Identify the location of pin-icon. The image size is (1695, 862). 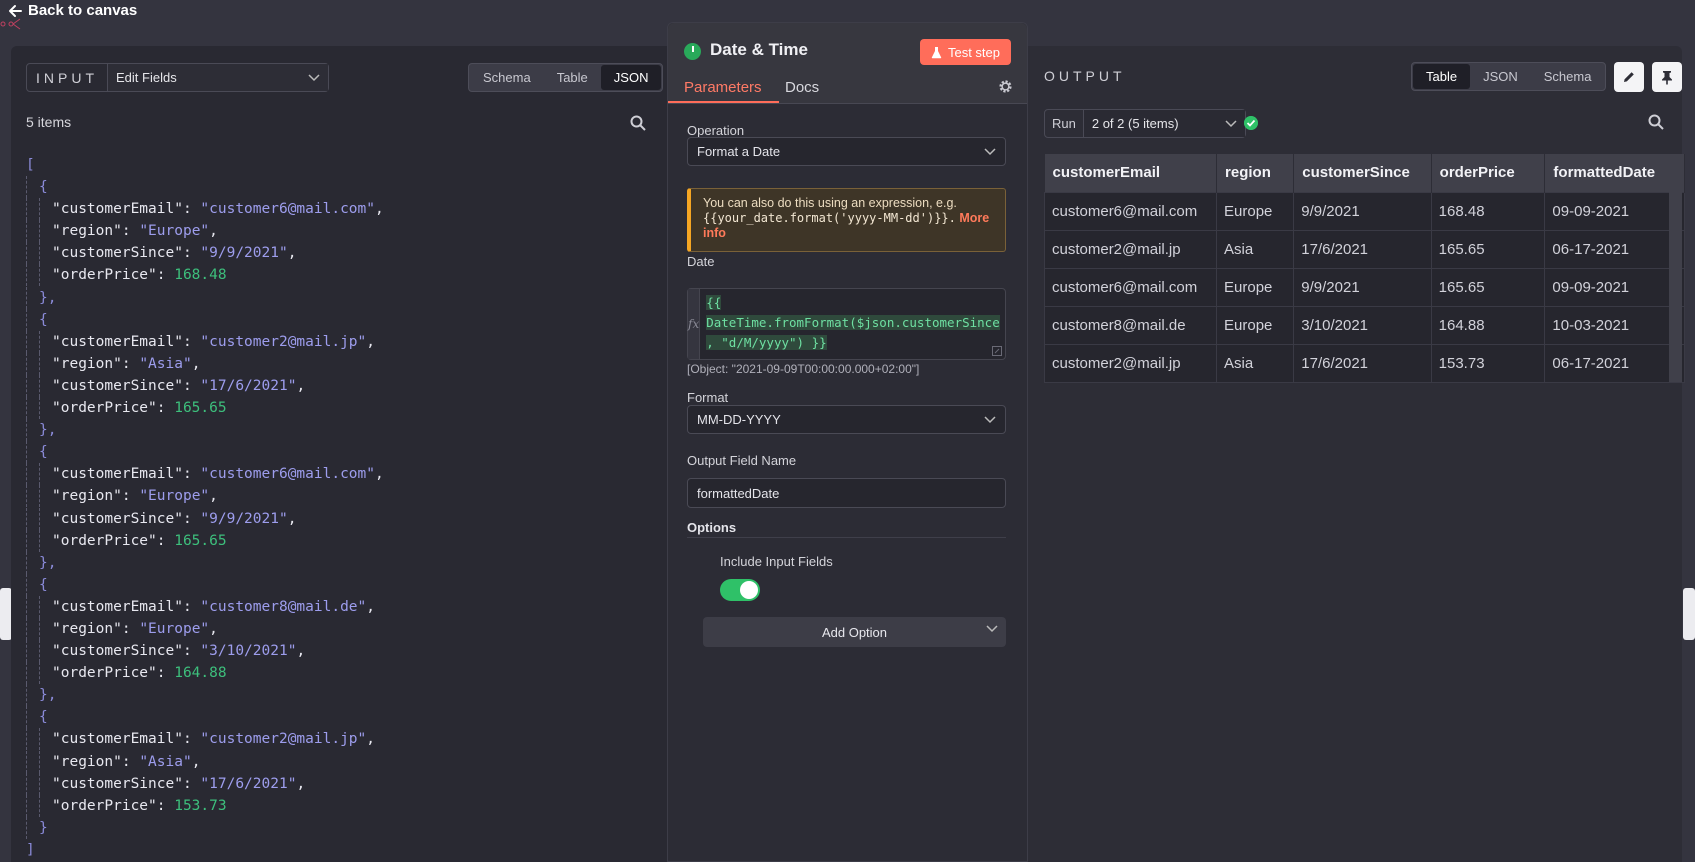
(1667, 77).